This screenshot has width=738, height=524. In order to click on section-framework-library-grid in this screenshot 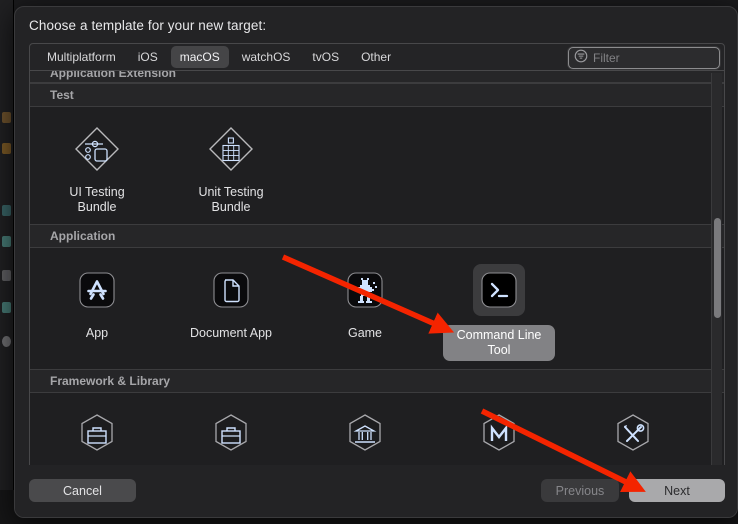, I will do `click(377, 429)`.